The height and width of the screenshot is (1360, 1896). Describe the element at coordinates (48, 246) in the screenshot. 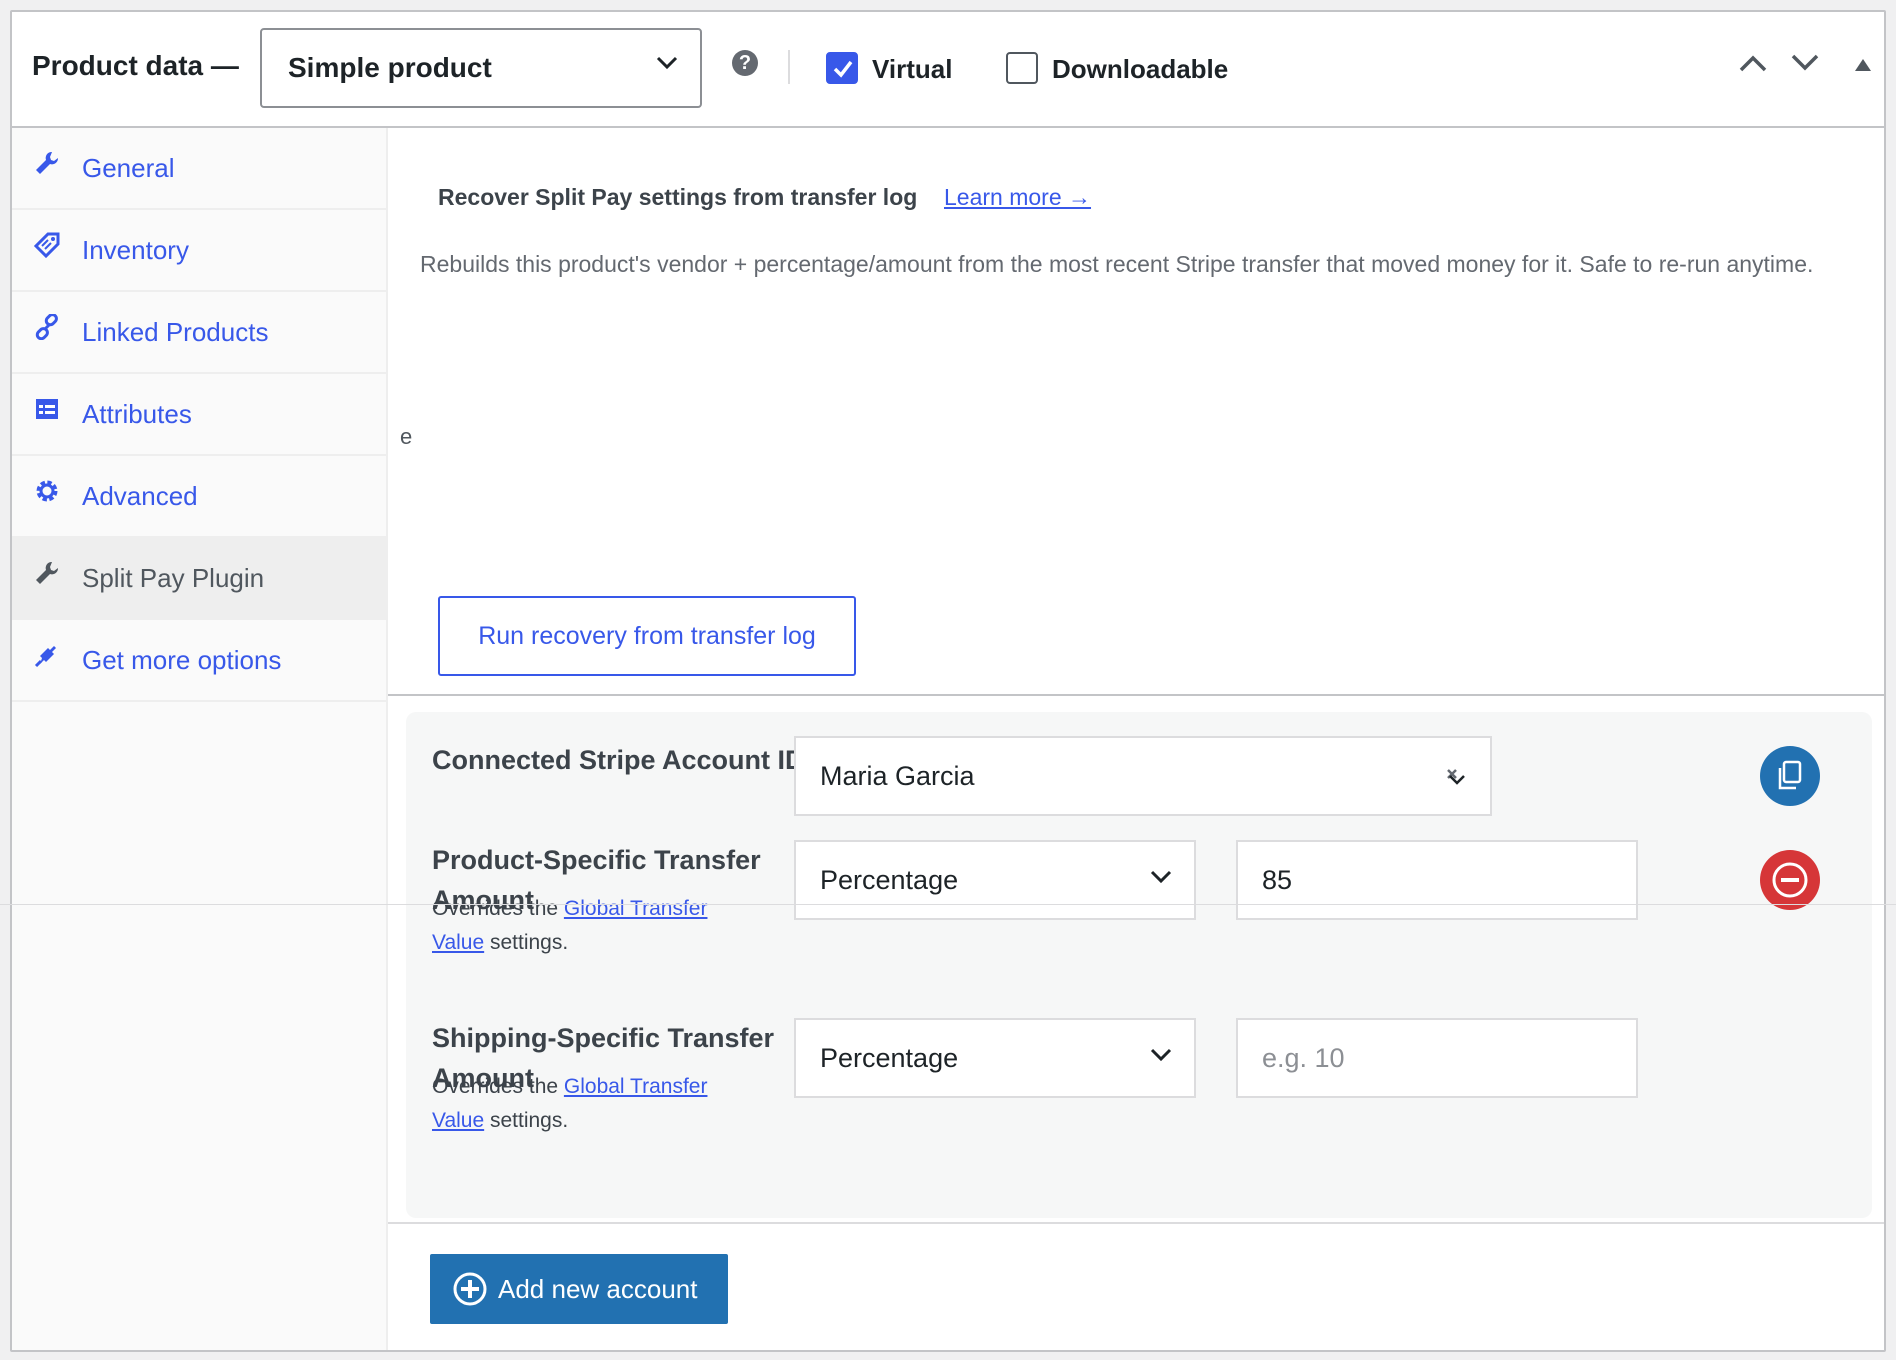

I see `tag-icon` at that location.